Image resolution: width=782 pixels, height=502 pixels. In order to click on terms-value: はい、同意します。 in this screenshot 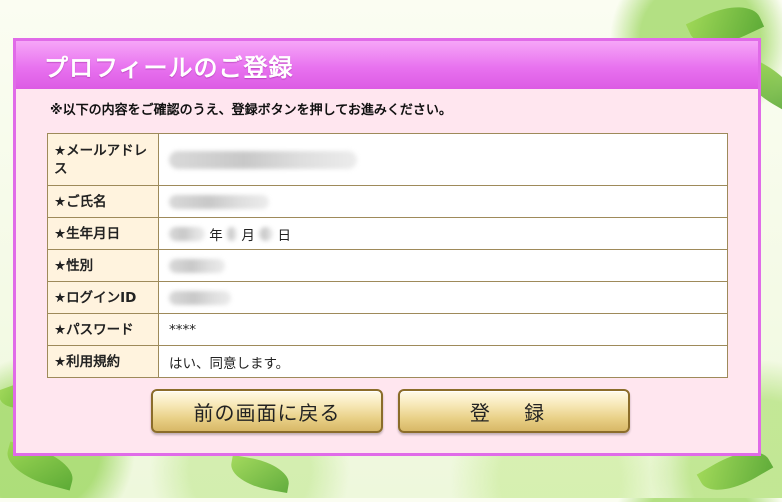, I will do `click(443, 361)`.